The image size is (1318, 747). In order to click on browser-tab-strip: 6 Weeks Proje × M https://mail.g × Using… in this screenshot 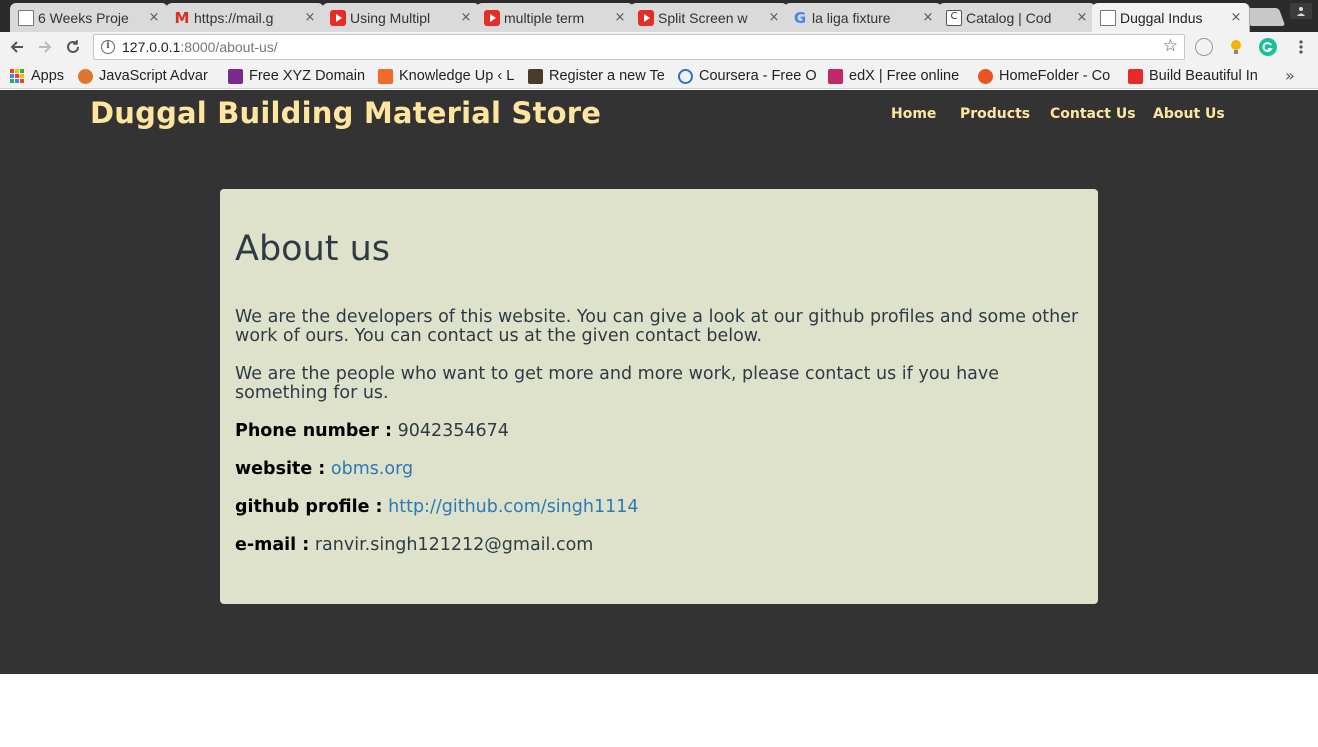, I will do `click(659, 16)`.